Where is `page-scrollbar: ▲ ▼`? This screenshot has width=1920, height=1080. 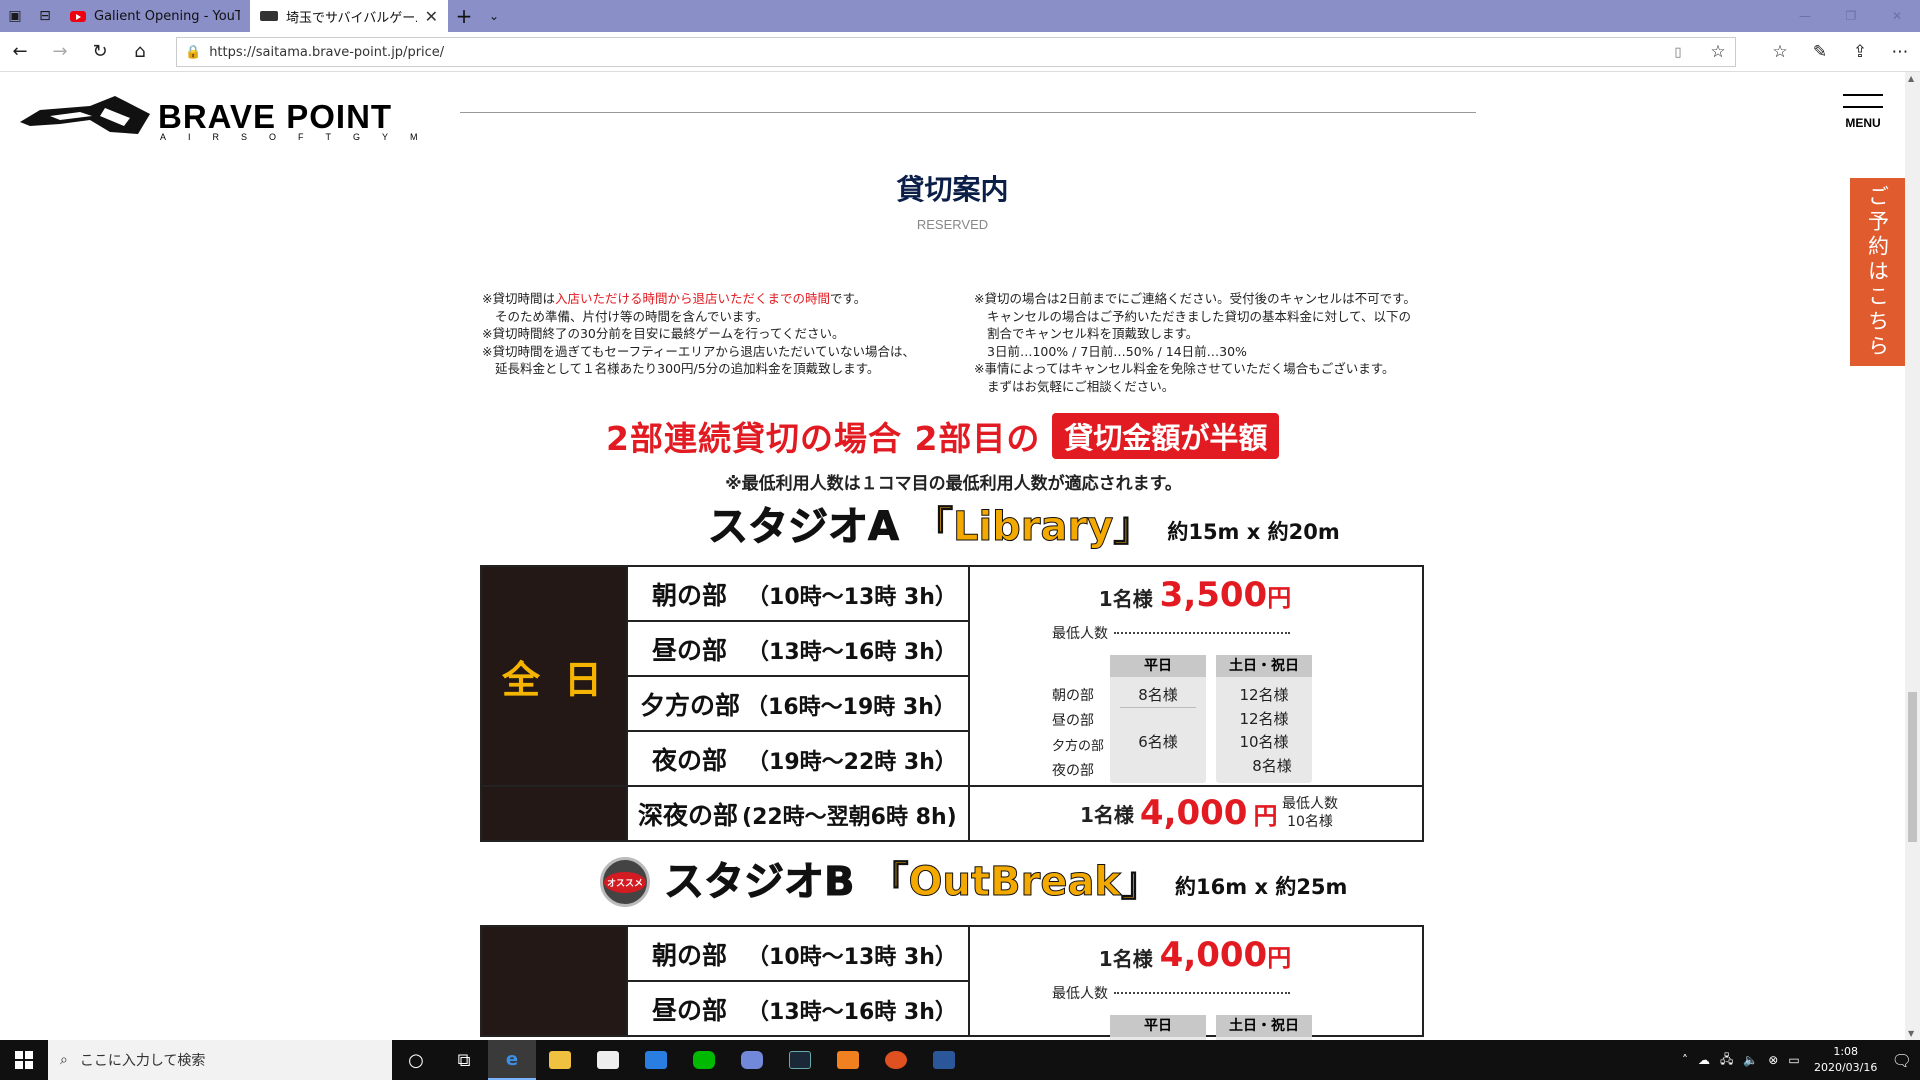 page-scrollbar: ▲ ▼ is located at coordinates (1912, 556).